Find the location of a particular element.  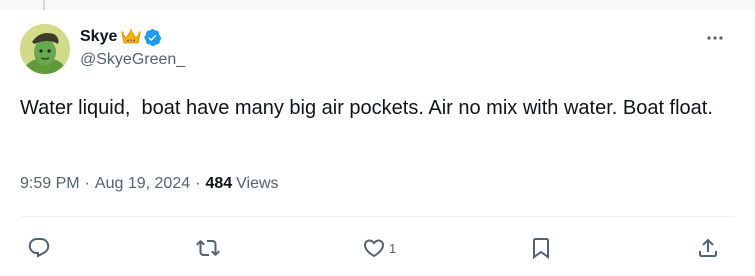

bookmark-icon is located at coordinates (541, 248).